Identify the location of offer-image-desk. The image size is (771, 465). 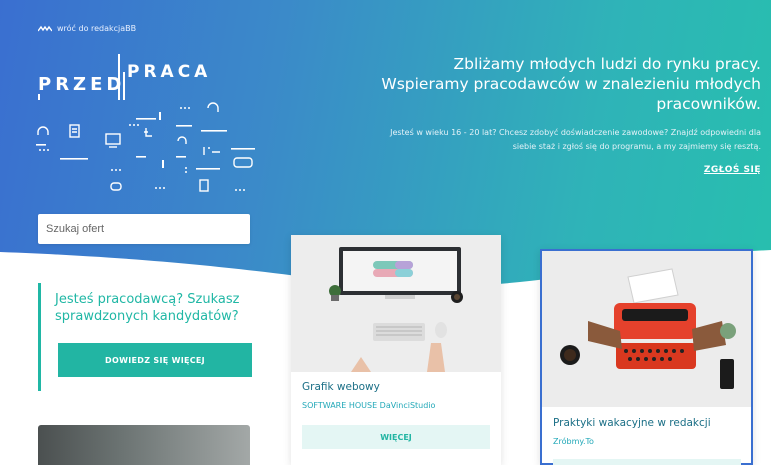
(396, 303).